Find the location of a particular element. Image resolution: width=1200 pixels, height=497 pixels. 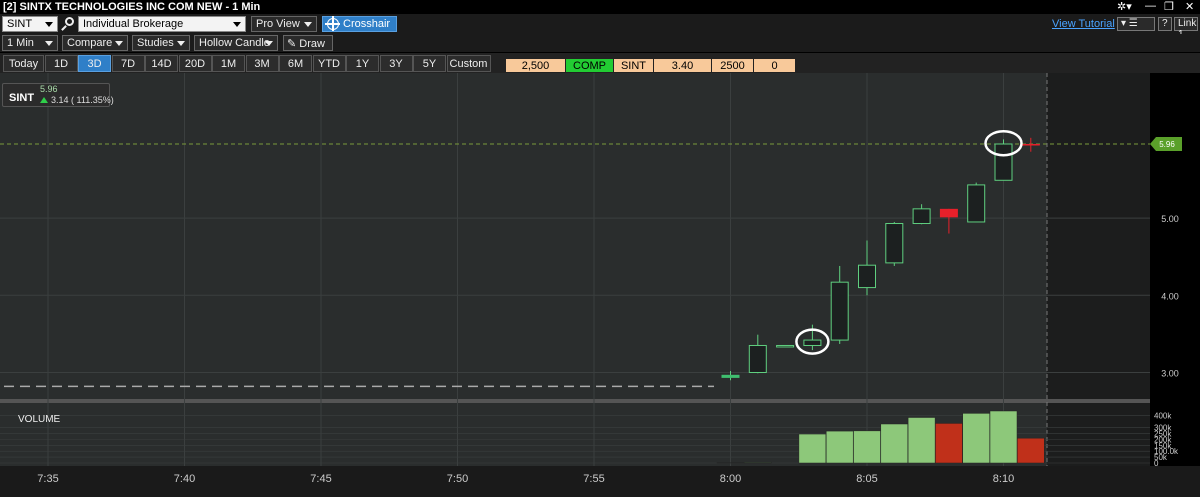

order-filled: 2500 is located at coordinates (732, 65).